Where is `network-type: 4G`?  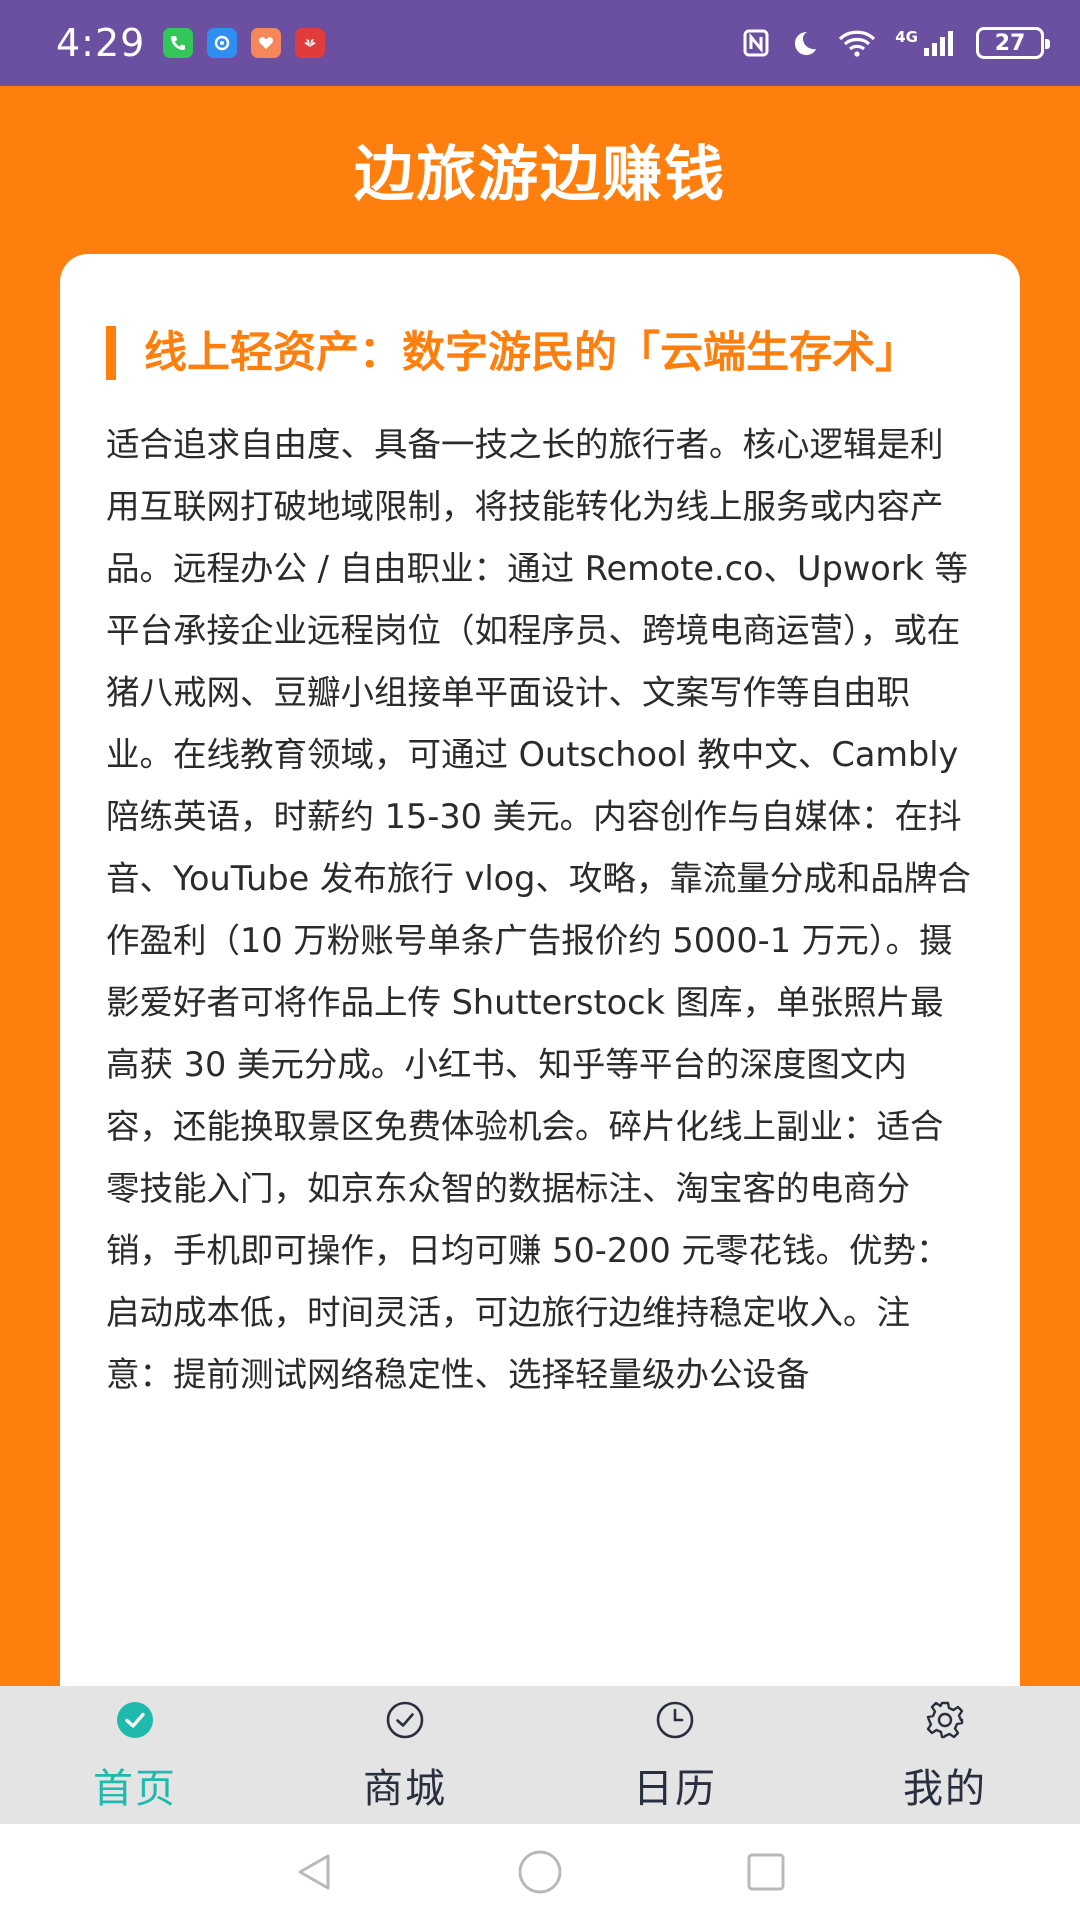
network-type: 4G is located at coordinates (906, 37).